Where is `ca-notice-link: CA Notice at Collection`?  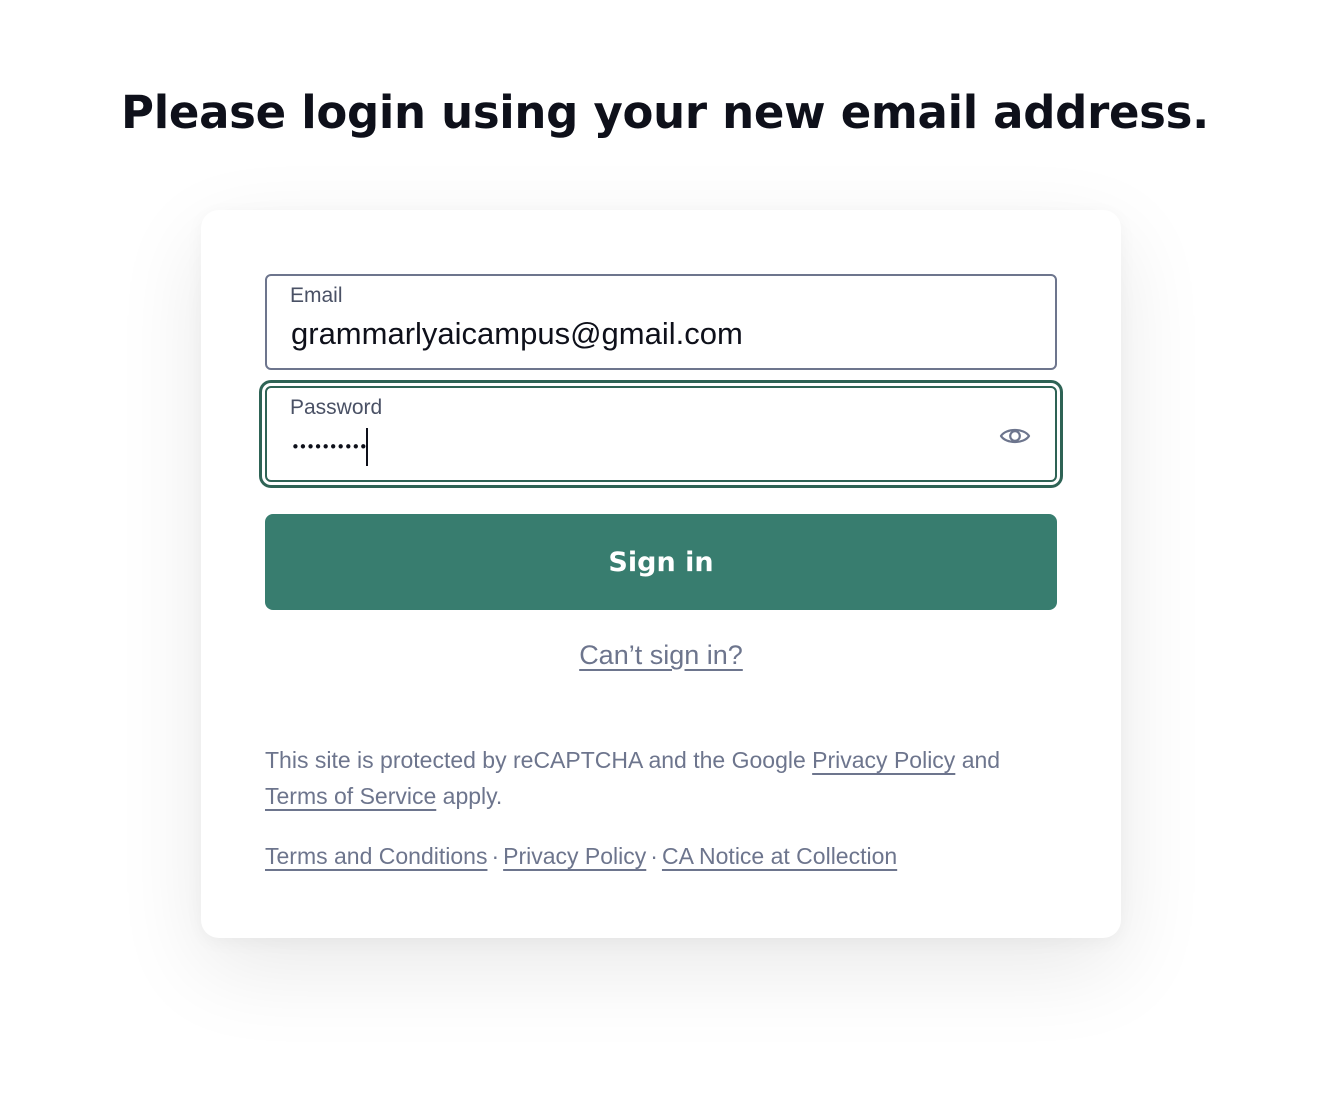
ca-notice-link: CA Notice at Collection is located at coordinates (779, 856).